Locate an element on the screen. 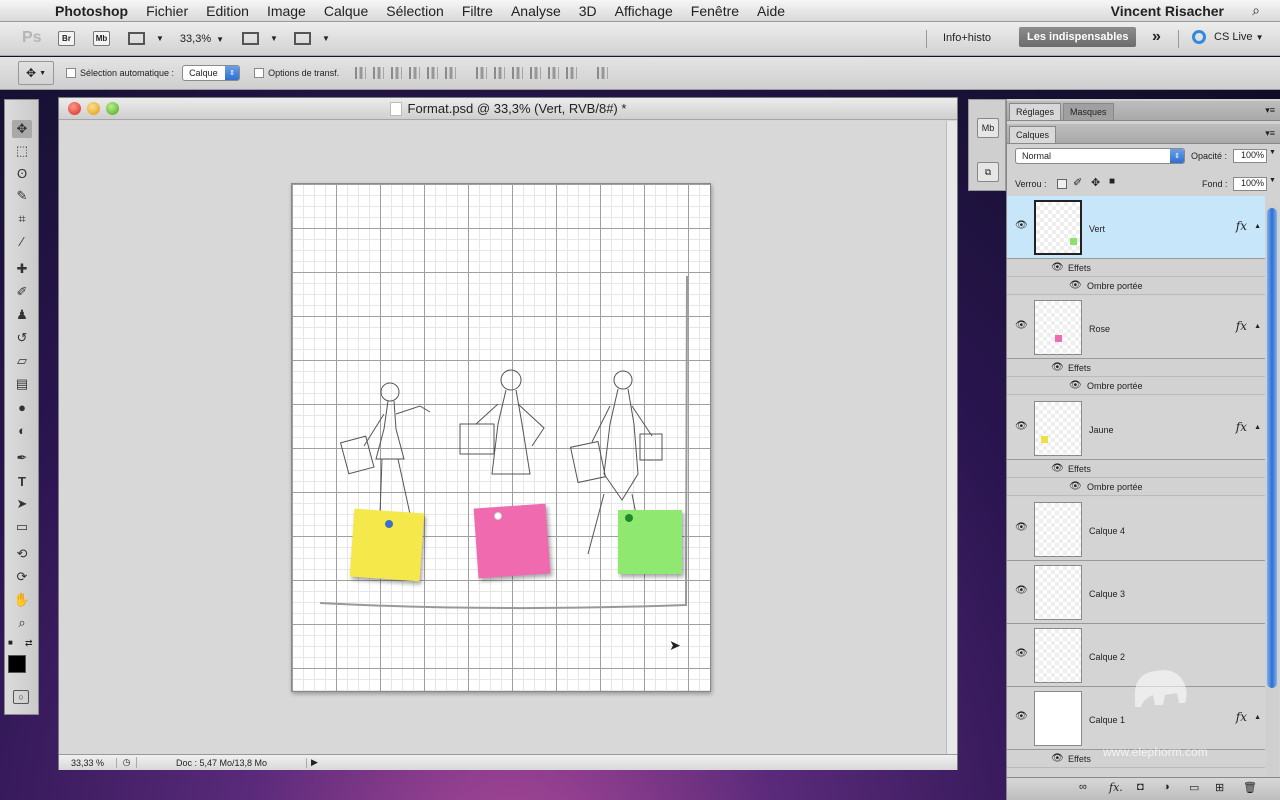 This screenshot has height=800, width=1280. lock-all-icon: ■ is located at coordinates (1112, 181).